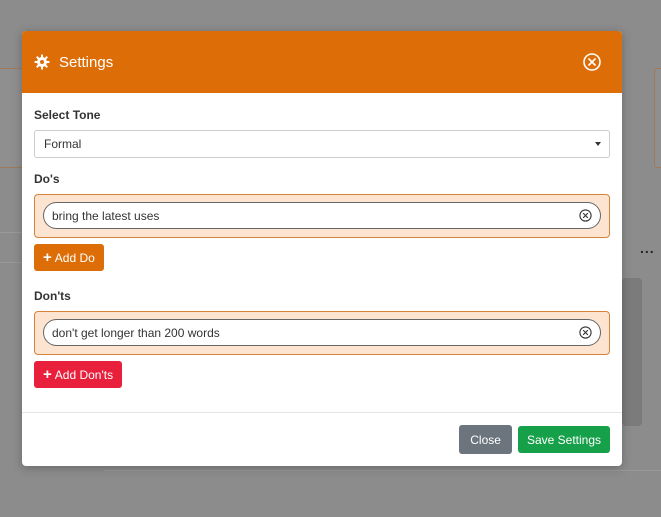 This screenshot has height=517, width=661. I want to click on background-panel, so click(632, 352).